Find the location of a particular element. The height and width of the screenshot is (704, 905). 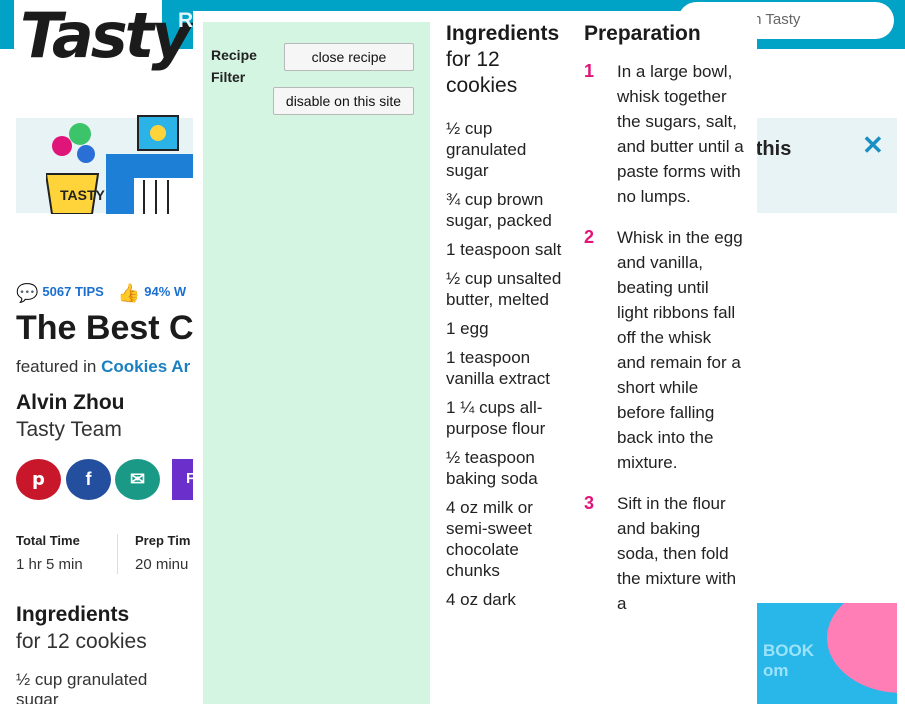

prep-time-label: Prep Tim is located at coordinates (163, 540).